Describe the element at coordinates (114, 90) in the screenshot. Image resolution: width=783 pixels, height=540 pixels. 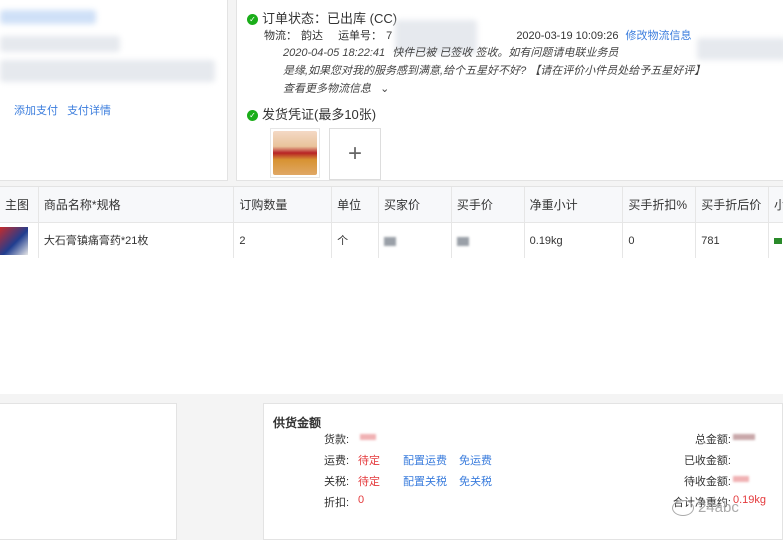
I see `order-info-panel: 添加支付 支付详情` at that location.